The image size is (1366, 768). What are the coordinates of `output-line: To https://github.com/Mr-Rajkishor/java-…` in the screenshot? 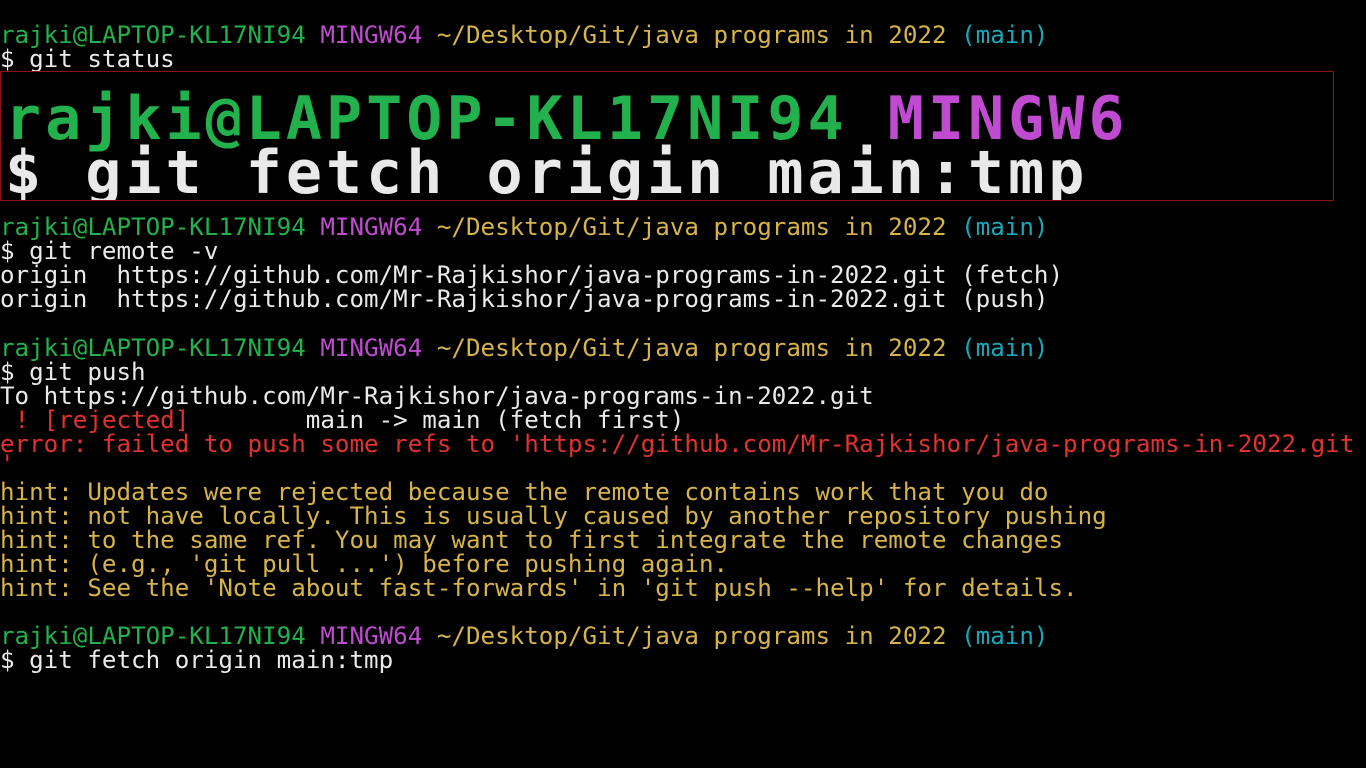 It's located at (437, 396).